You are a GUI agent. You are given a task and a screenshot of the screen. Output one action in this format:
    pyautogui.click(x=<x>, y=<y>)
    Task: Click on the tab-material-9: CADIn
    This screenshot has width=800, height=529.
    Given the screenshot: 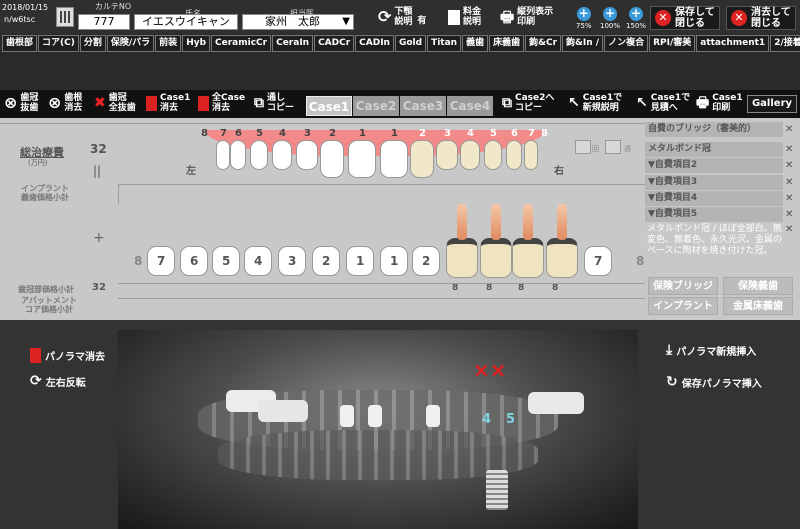 What is the action you would take?
    pyautogui.click(x=374, y=43)
    